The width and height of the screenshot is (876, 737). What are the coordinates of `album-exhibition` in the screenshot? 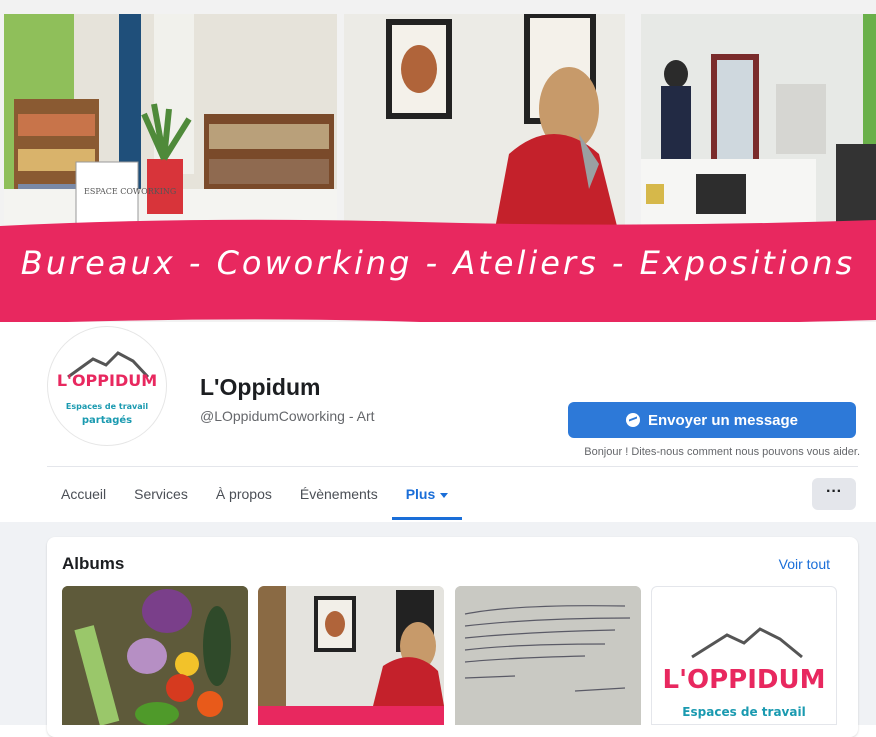 It's located at (351, 655).